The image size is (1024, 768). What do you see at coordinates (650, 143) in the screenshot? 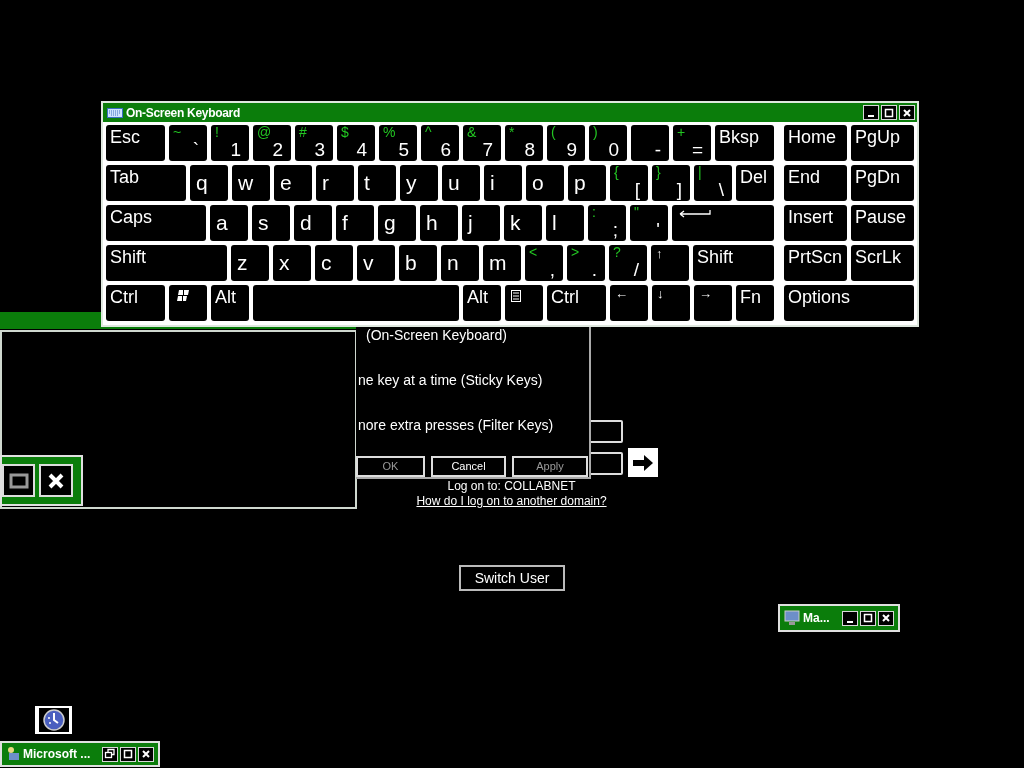
I see `keyboard-key: -` at bounding box center [650, 143].